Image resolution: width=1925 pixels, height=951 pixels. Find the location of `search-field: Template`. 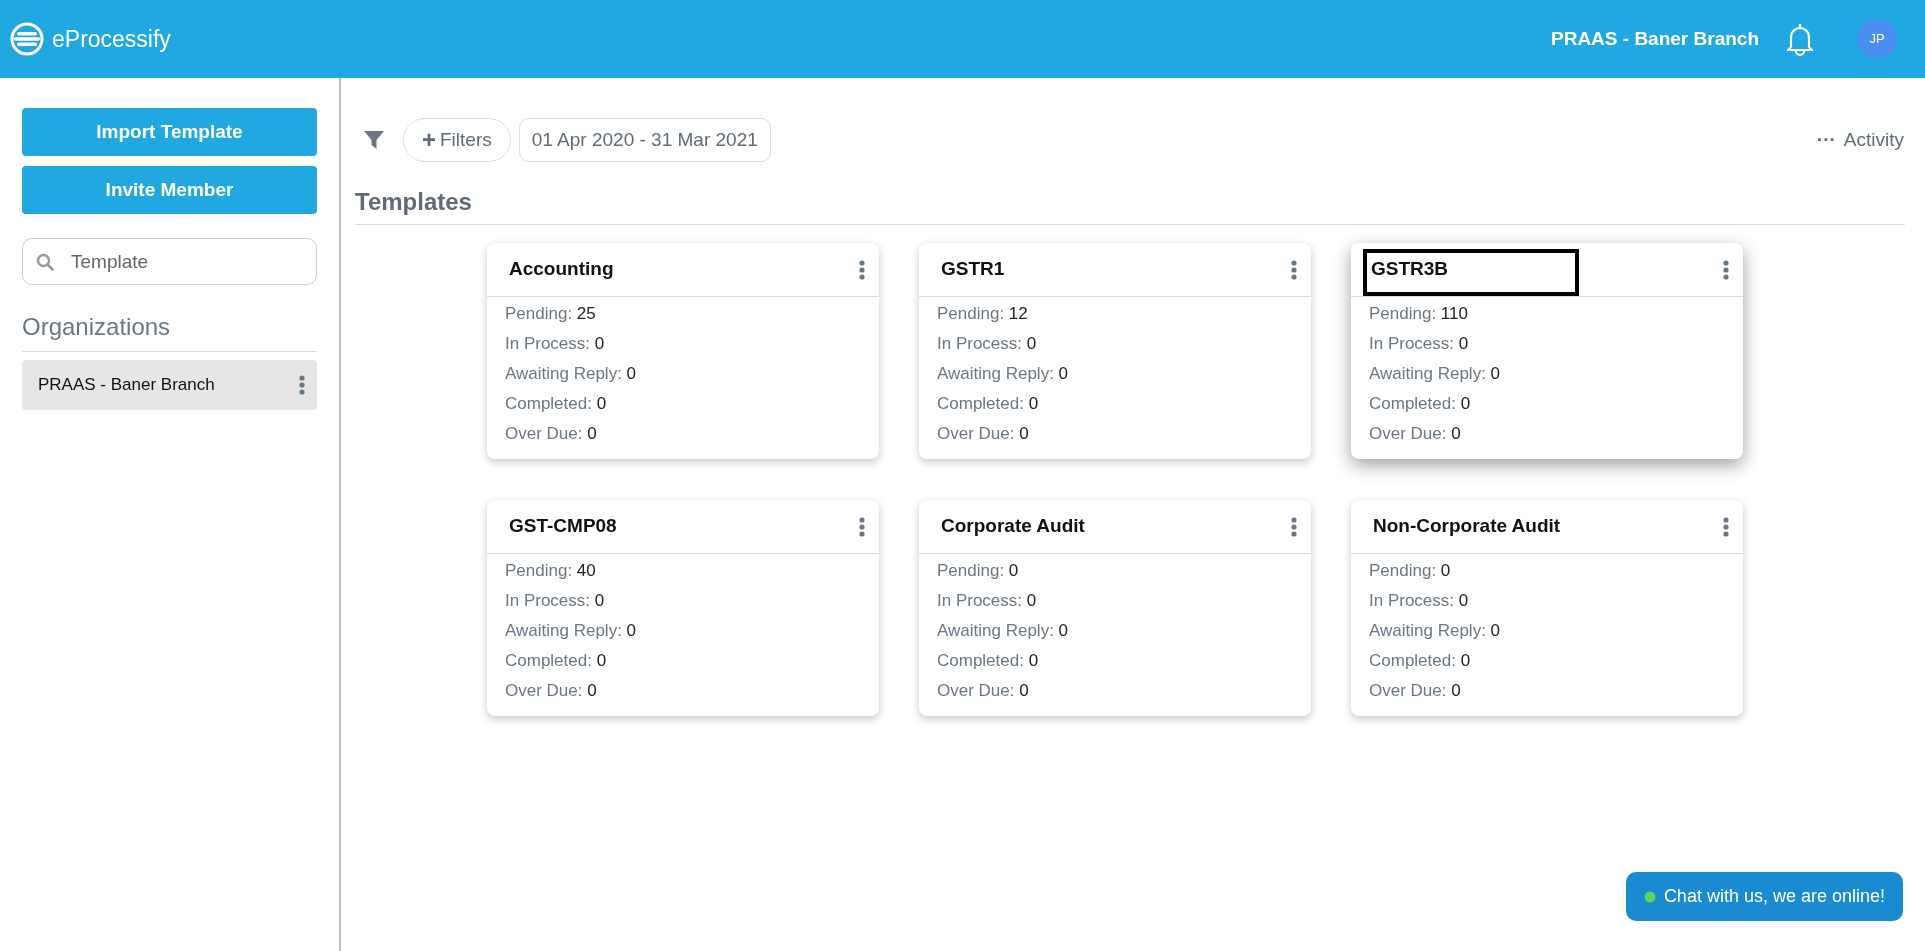

search-field: Template is located at coordinates (169, 261).